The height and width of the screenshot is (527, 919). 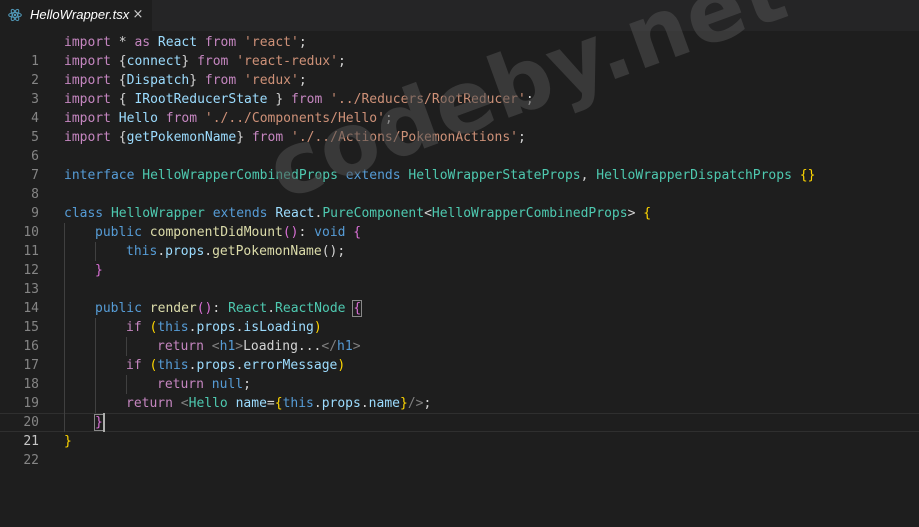 I want to click on code-text: return <h1>Loading...</h1>, so click(x=259, y=346).